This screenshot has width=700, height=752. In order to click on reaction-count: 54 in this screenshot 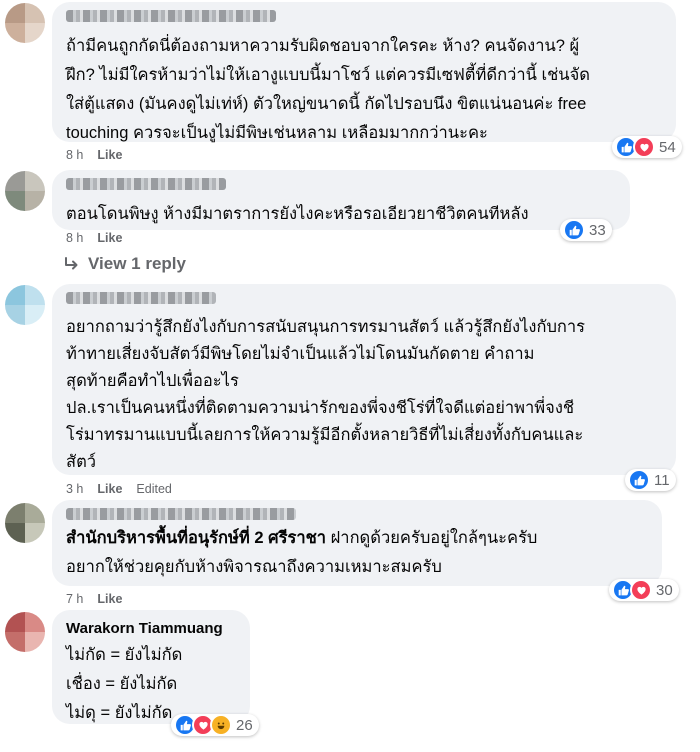, I will do `click(667, 147)`.